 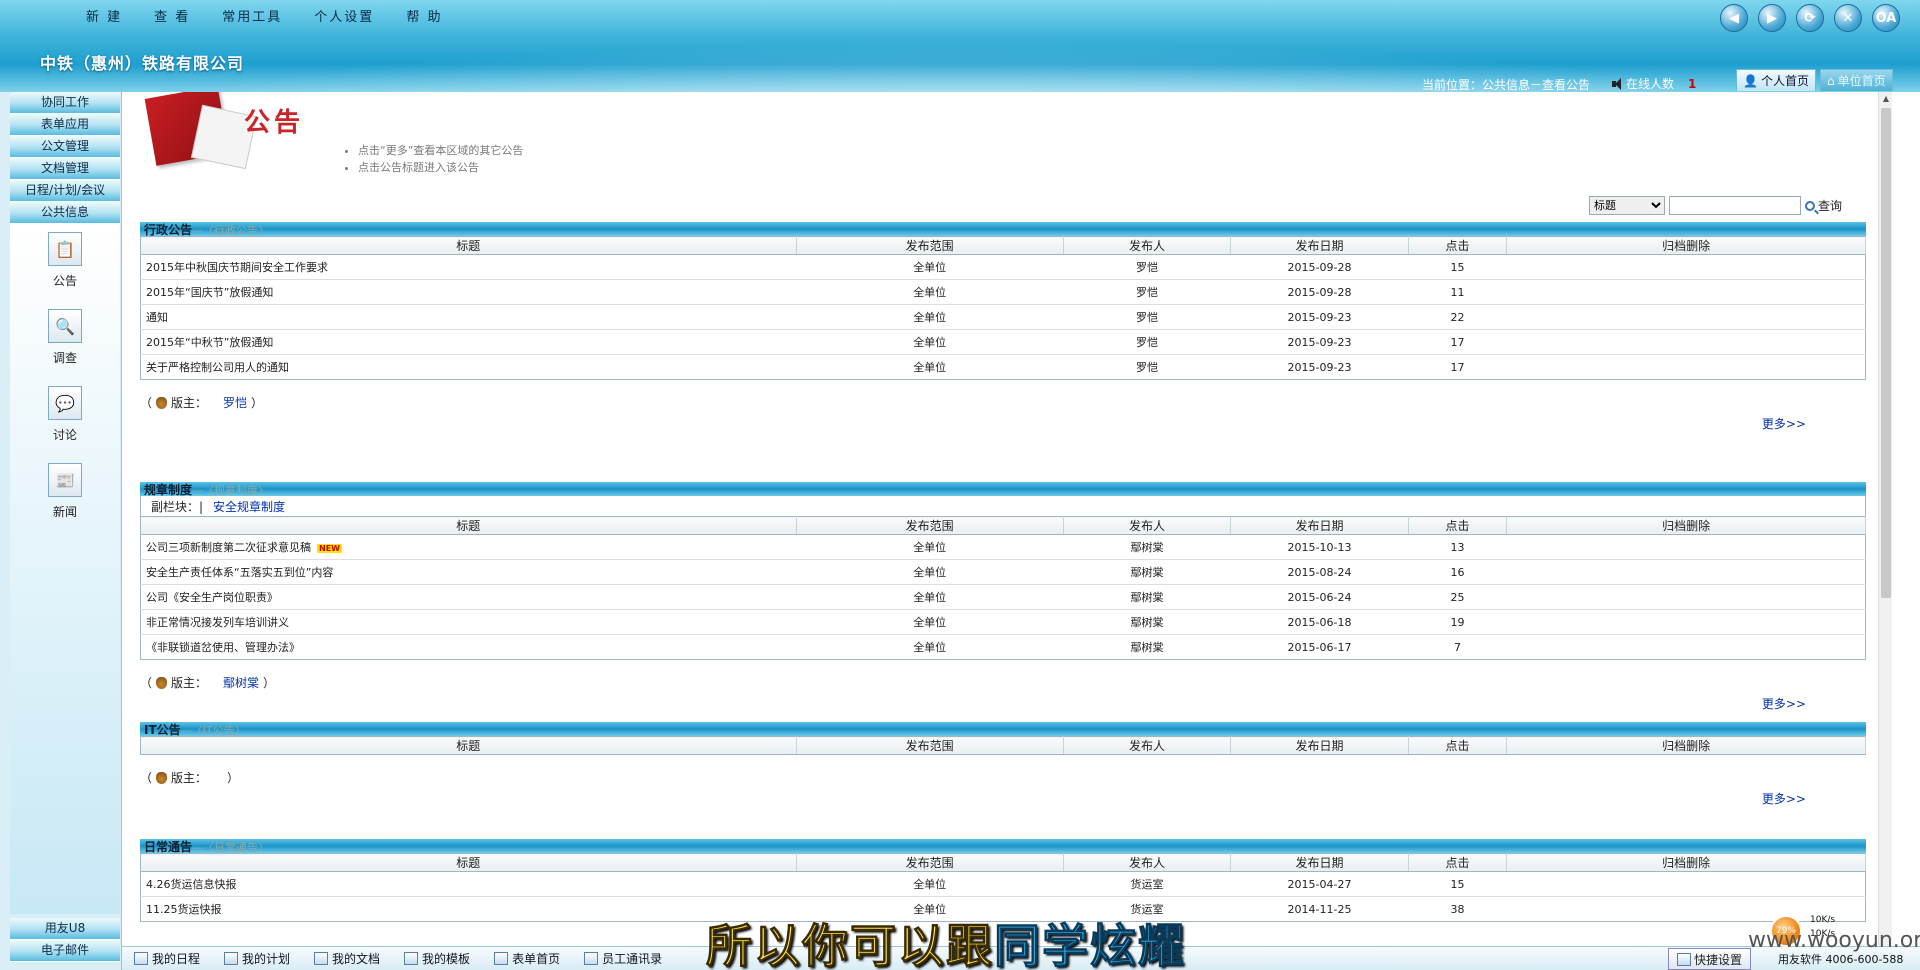 What do you see at coordinates (468, 342) in the screenshot?
I see `row-title: 2015年“中秋节”放假通知` at bounding box center [468, 342].